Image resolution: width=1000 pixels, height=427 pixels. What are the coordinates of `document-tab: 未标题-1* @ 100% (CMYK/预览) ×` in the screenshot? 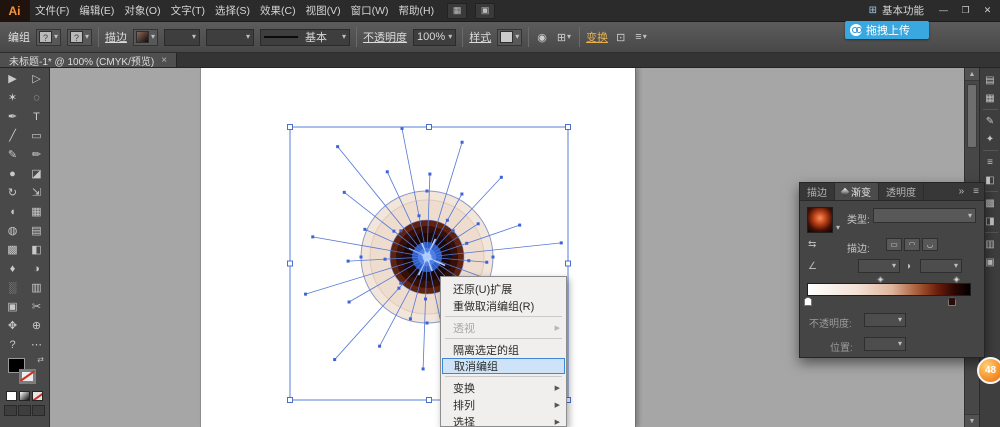 It's located at (89, 60).